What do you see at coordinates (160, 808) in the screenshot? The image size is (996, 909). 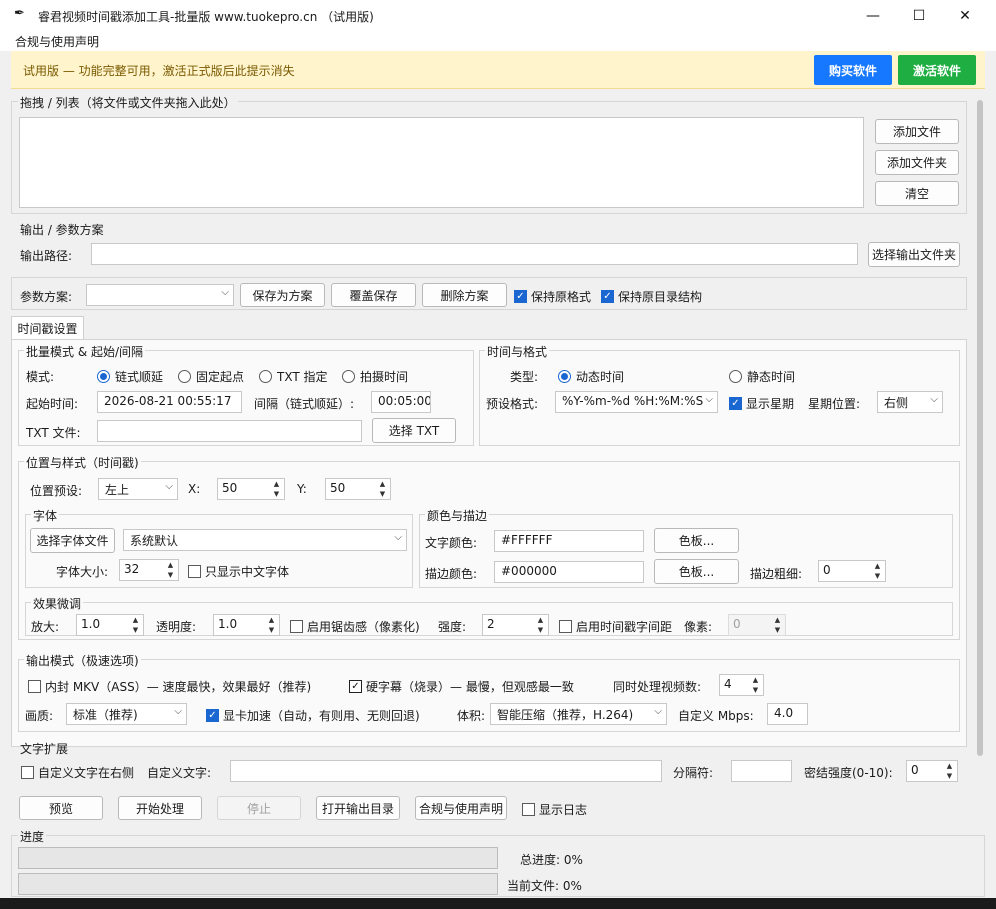 I see `start-button: 开始处理` at bounding box center [160, 808].